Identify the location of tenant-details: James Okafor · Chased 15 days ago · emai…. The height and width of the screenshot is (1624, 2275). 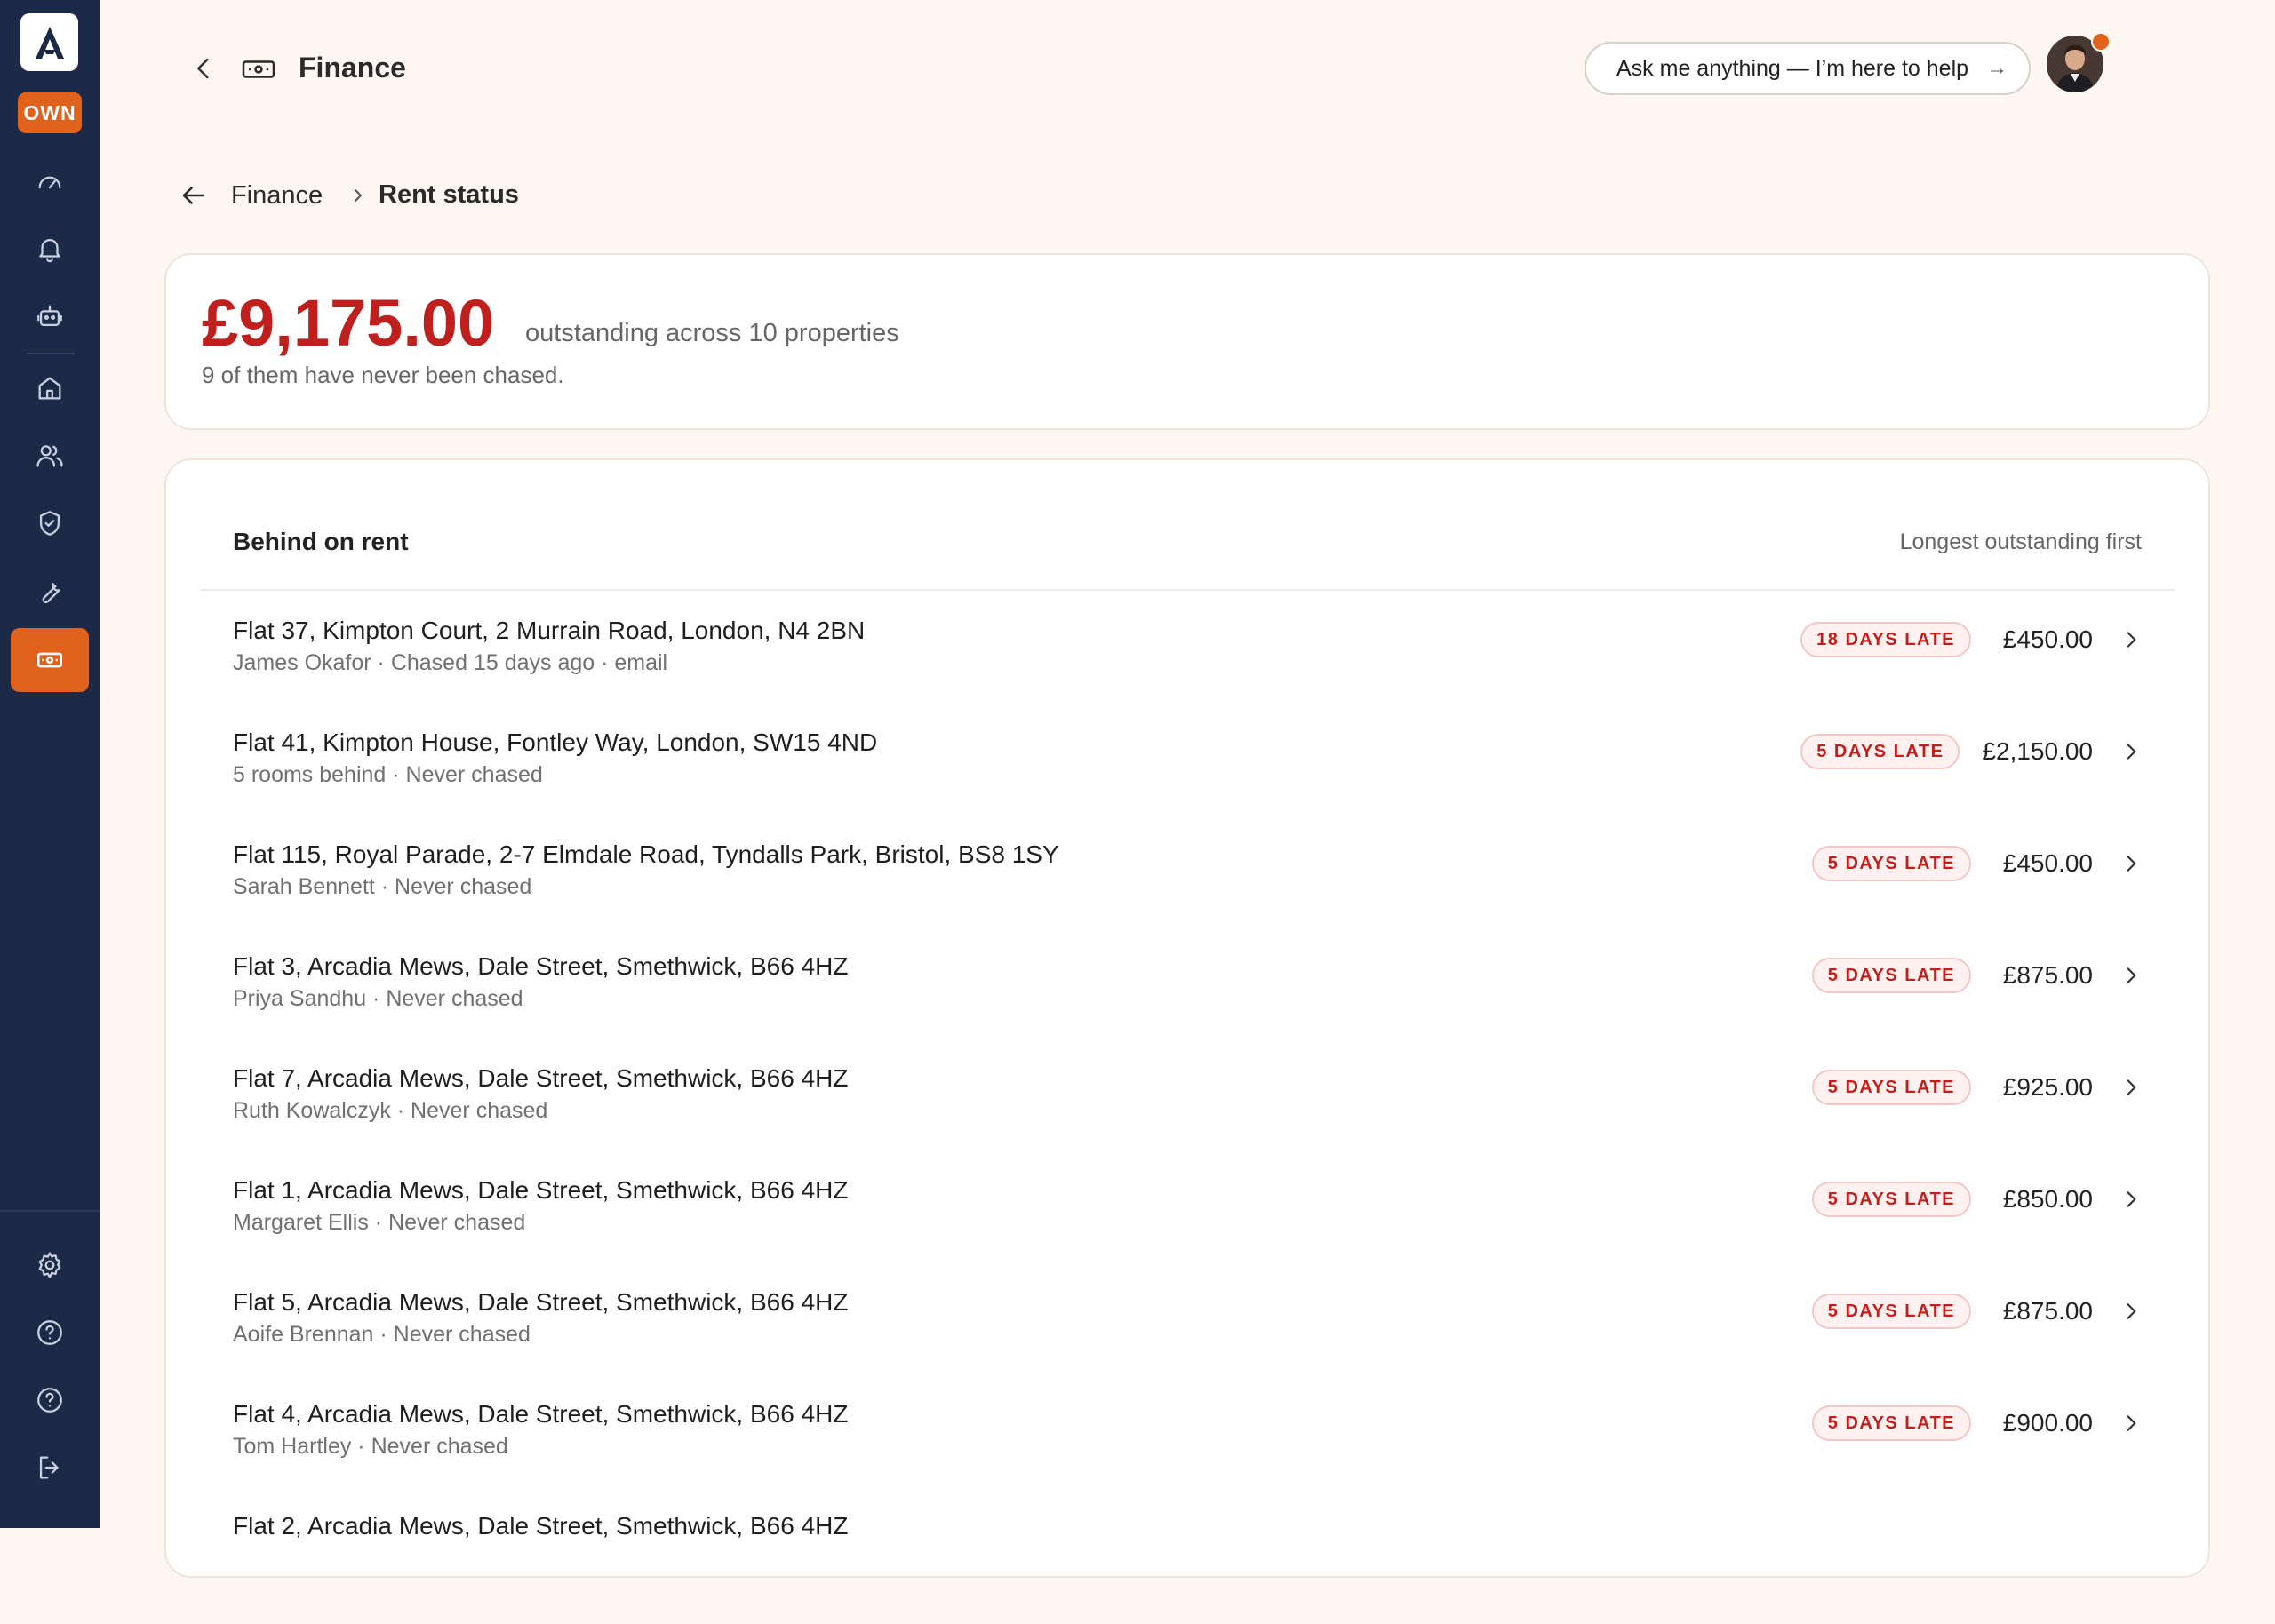
(450, 662).